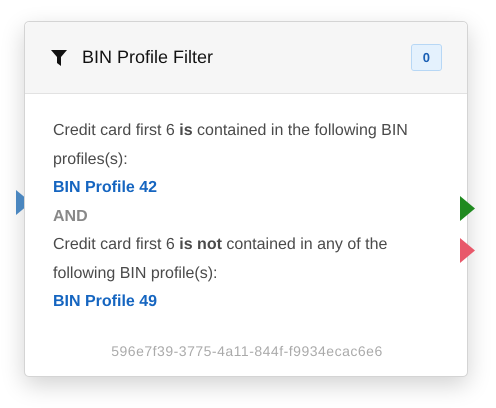 This screenshot has height=408, width=496. What do you see at coordinates (105, 188) in the screenshot?
I see `profile-link: BIN Profile 42` at bounding box center [105, 188].